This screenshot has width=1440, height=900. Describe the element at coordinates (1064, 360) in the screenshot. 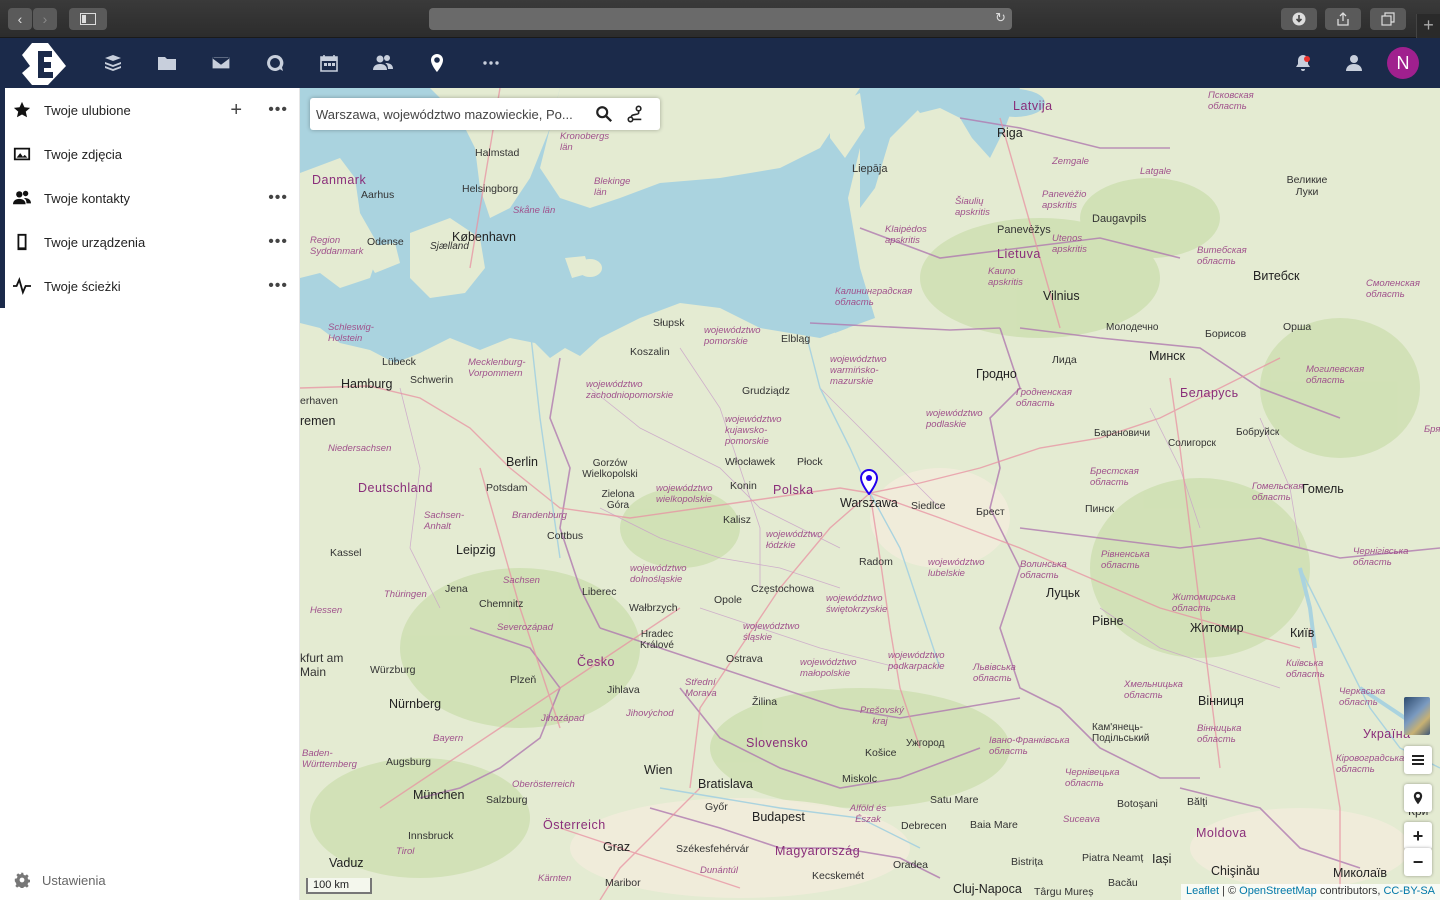

I see `map-label: Лида` at that location.